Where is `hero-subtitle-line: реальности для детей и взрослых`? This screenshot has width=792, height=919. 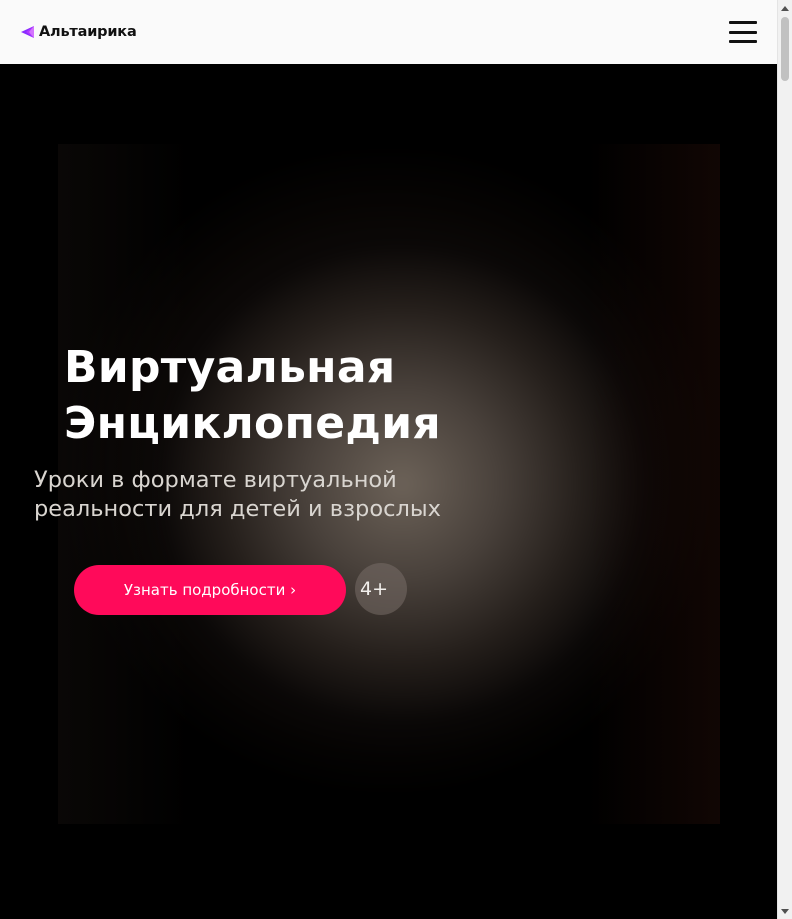 hero-subtitle-line: реальности для детей и взрослых is located at coordinates (237, 509).